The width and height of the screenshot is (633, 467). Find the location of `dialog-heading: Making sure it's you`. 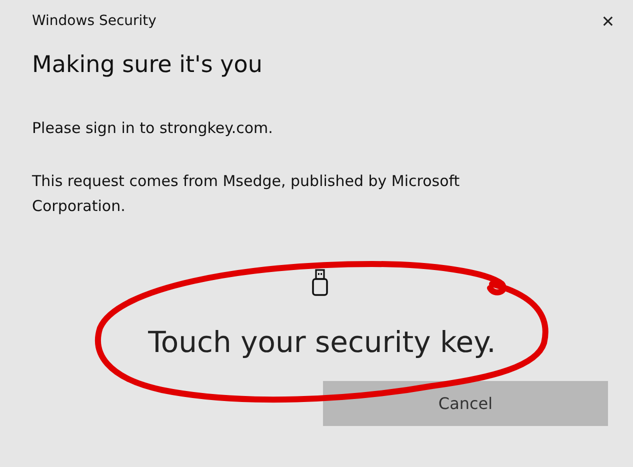

dialog-heading: Making sure it's you is located at coordinates (148, 65).